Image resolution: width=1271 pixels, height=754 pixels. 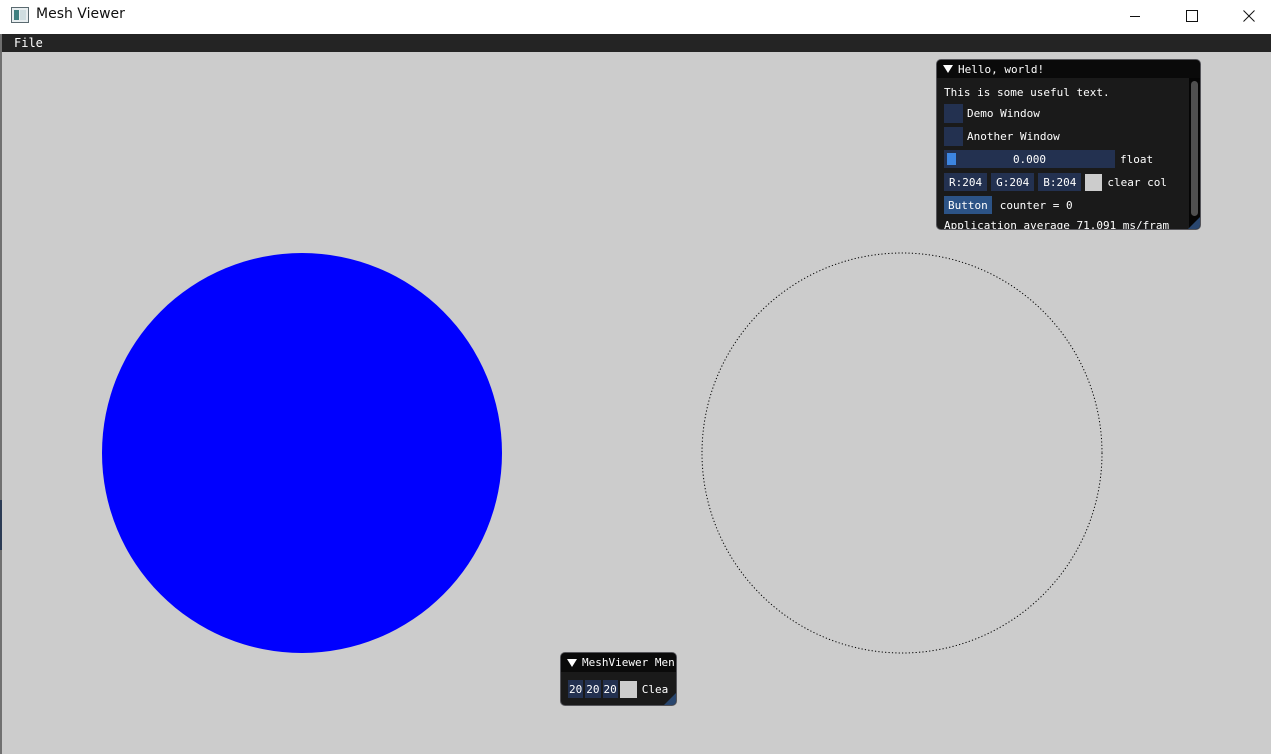 What do you see at coordinates (951, 159) in the screenshot?
I see `slider-grab-handle` at bounding box center [951, 159].